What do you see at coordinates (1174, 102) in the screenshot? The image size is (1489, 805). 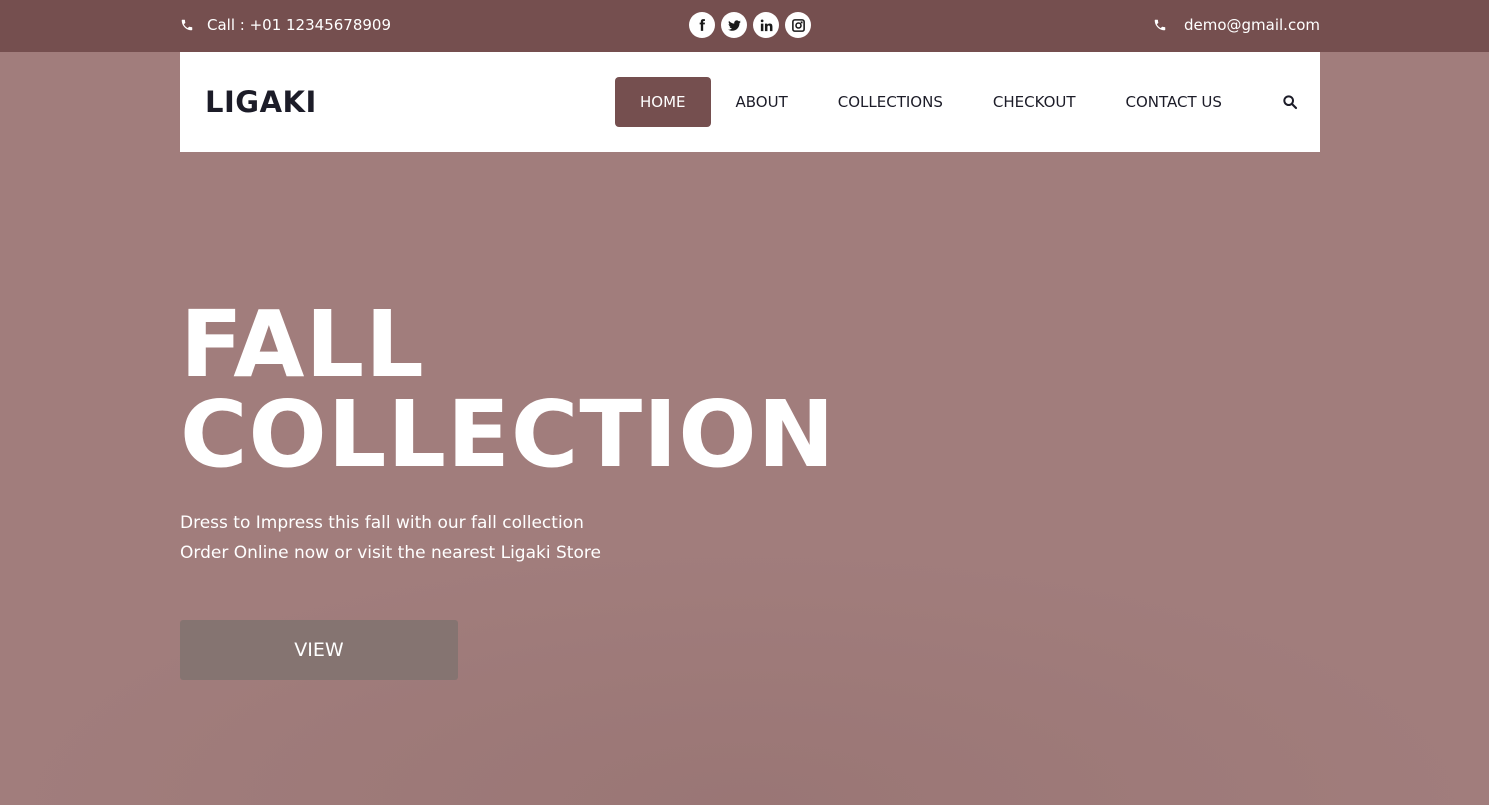 I see `nav-item-contact-us: CONTACT US` at bounding box center [1174, 102].